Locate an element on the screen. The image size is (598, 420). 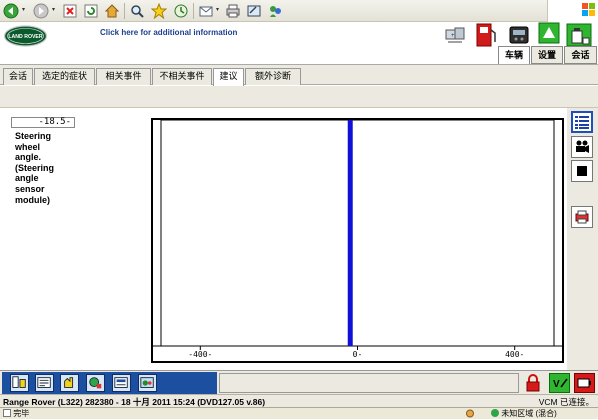
bottom-message-field is located at coordinates (369, 383).